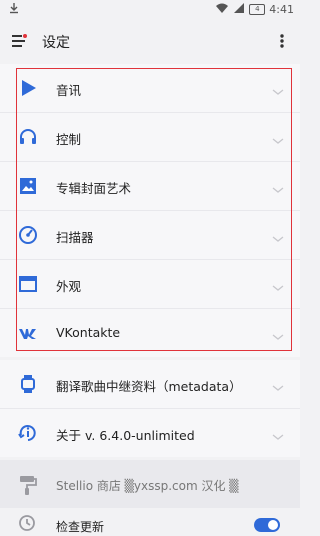 The height and width of the screenshot is (536, 320). What do you see at coordinates (75, 237) in the screenshot?
I see `settings-item-label: 扫描器` at bounding box center [75, 237].